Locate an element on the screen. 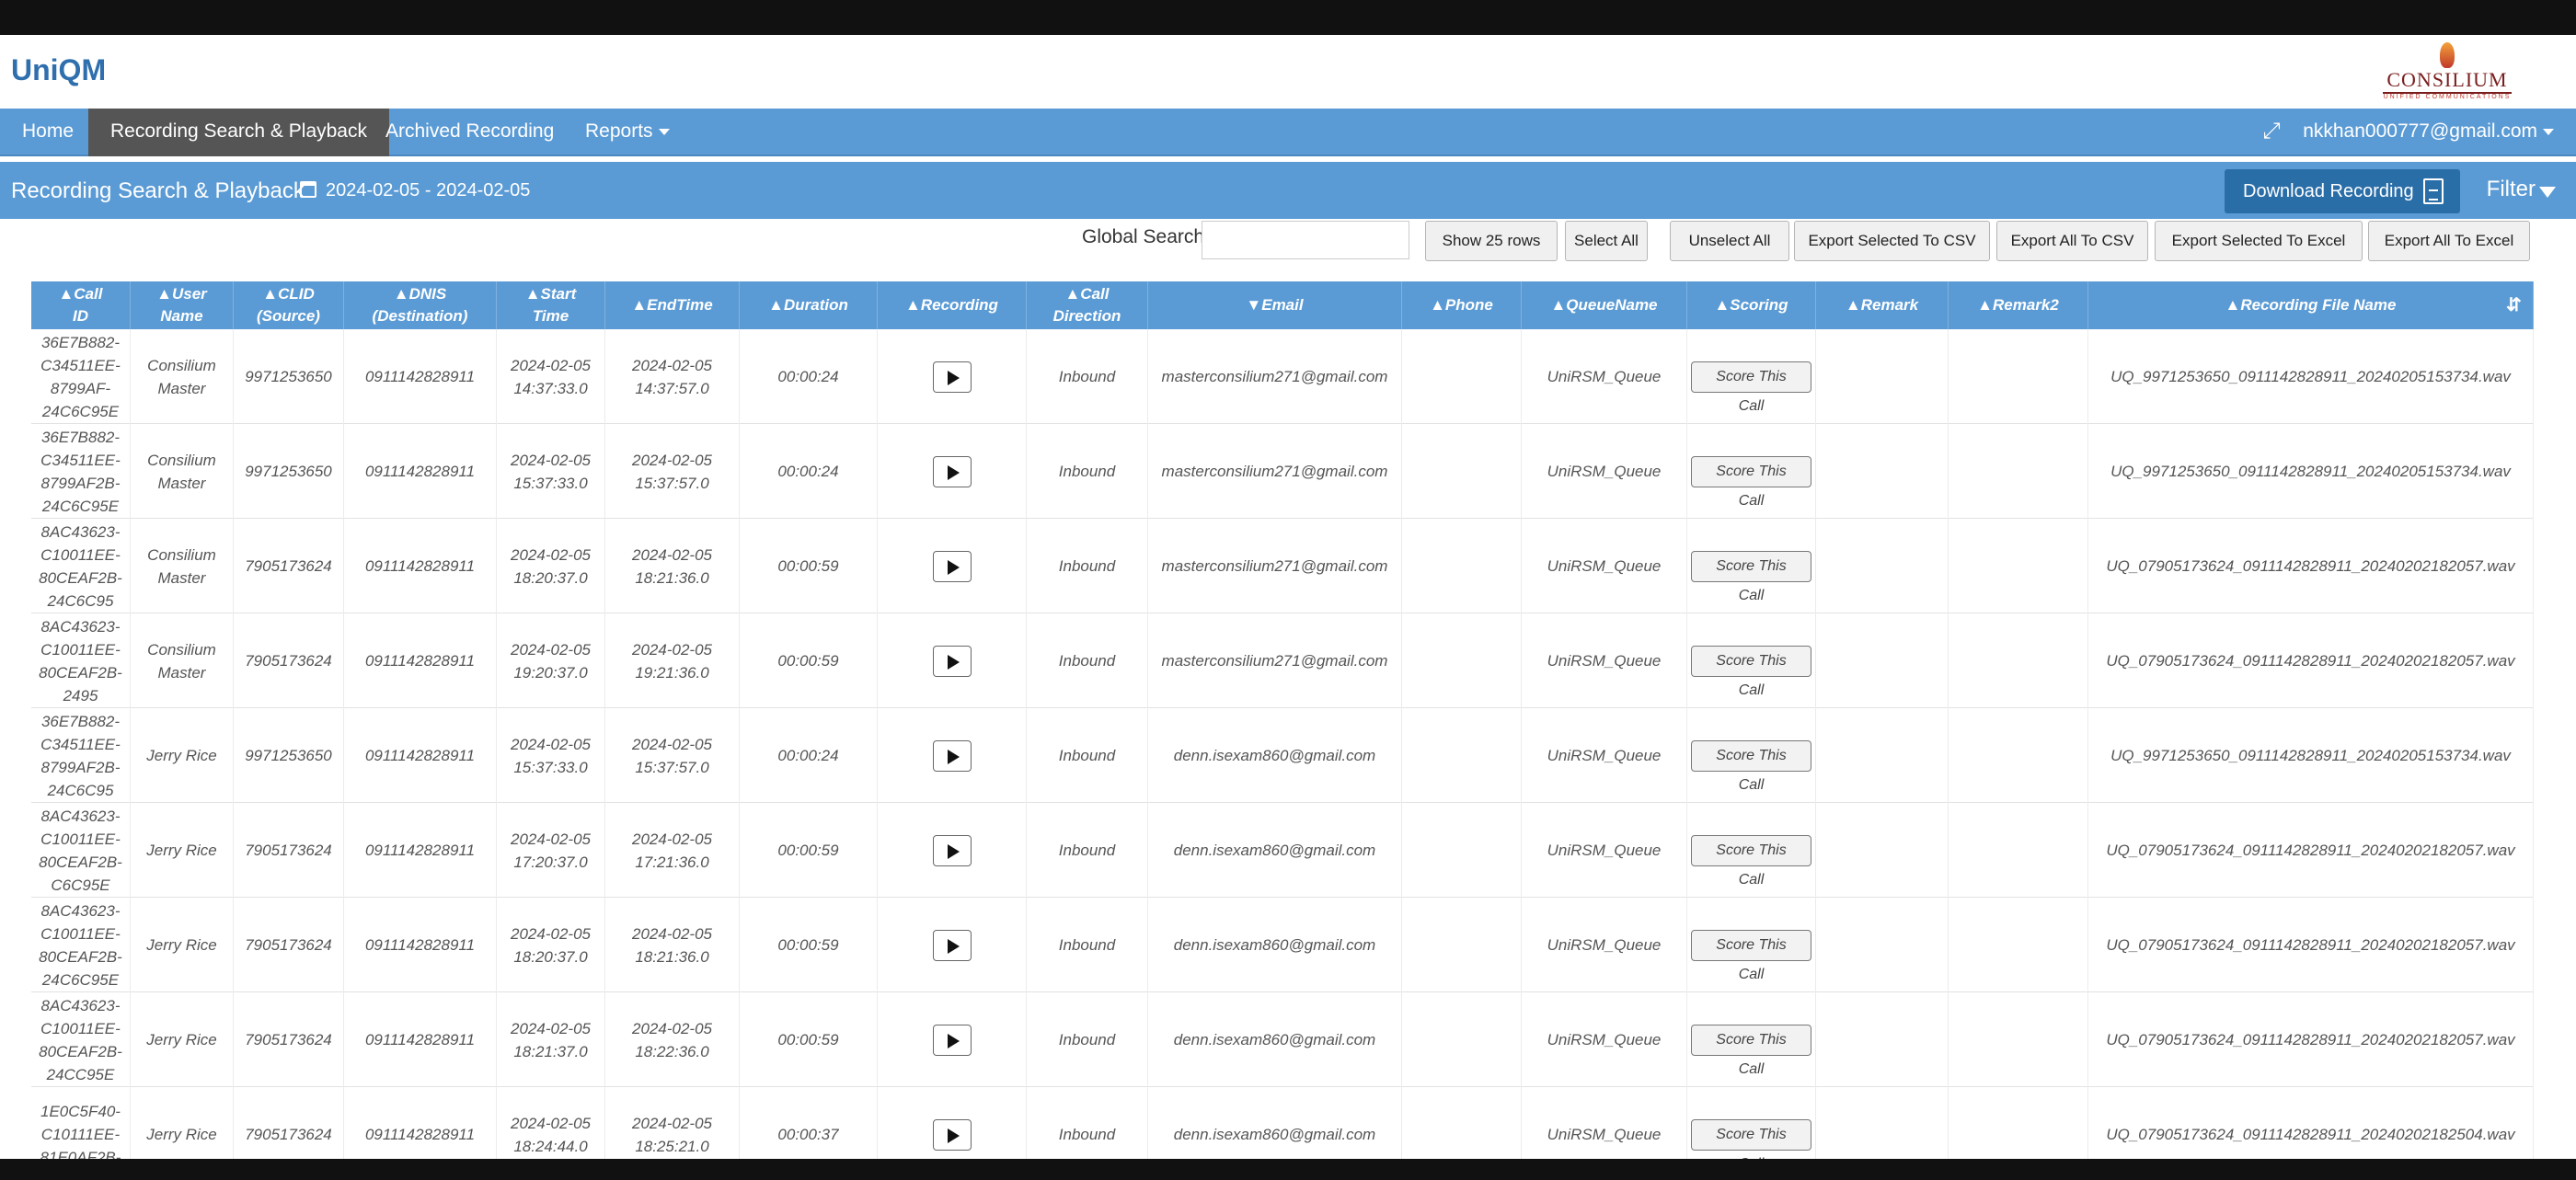 Image resolution: width=2576 pixels, height=1180 pixels. nav-home: Home is located at coordinates (48, 132).